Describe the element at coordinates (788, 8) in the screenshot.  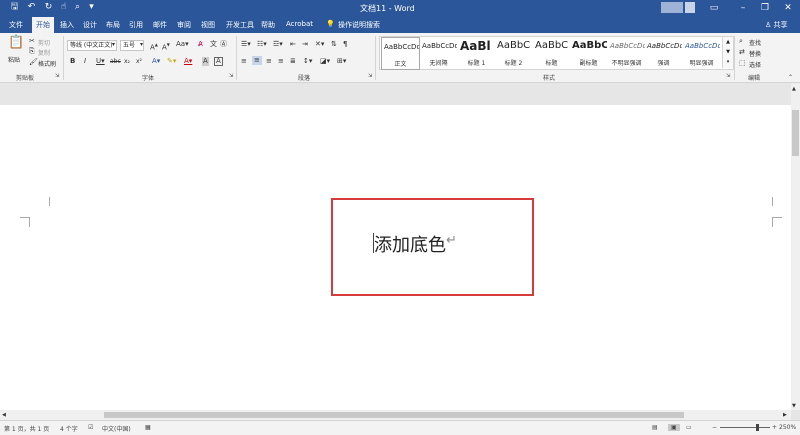
I see `close-icon: ✕` at that location.